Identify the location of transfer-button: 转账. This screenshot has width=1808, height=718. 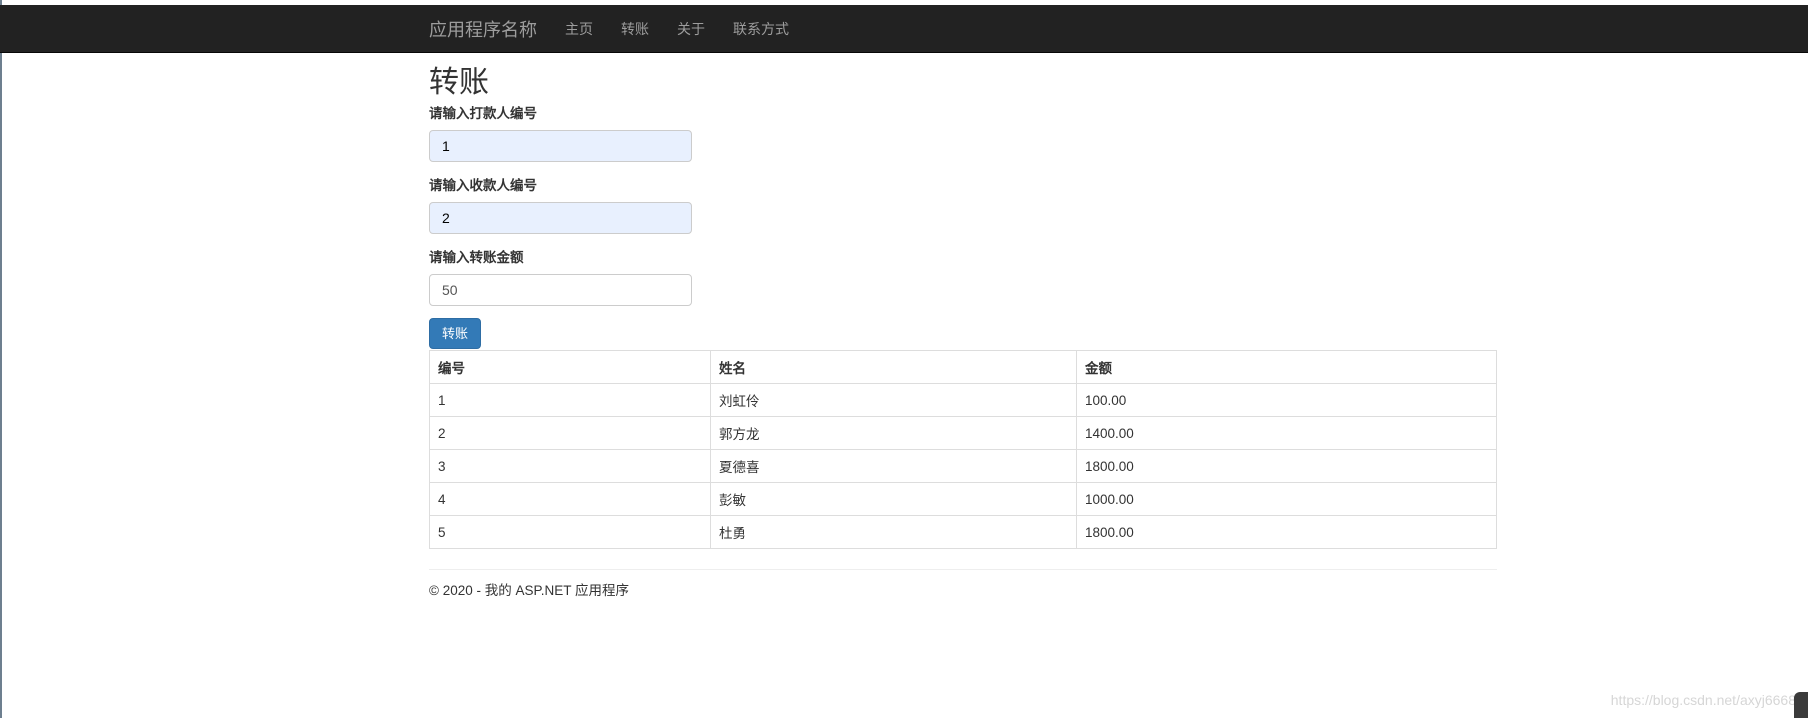
(455, 333).